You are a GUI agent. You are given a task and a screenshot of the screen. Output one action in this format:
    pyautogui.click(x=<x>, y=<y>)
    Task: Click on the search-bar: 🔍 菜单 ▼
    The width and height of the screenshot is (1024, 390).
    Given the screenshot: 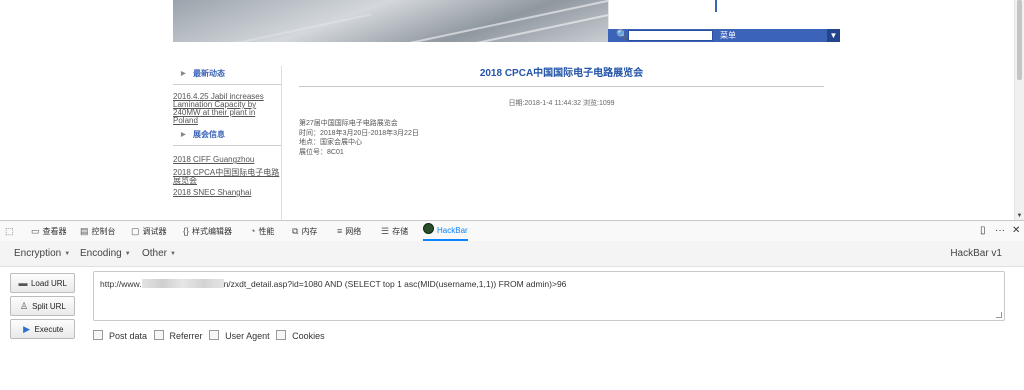 What is the action you would take?
    pyautogui.click(x=724, y=35)
    